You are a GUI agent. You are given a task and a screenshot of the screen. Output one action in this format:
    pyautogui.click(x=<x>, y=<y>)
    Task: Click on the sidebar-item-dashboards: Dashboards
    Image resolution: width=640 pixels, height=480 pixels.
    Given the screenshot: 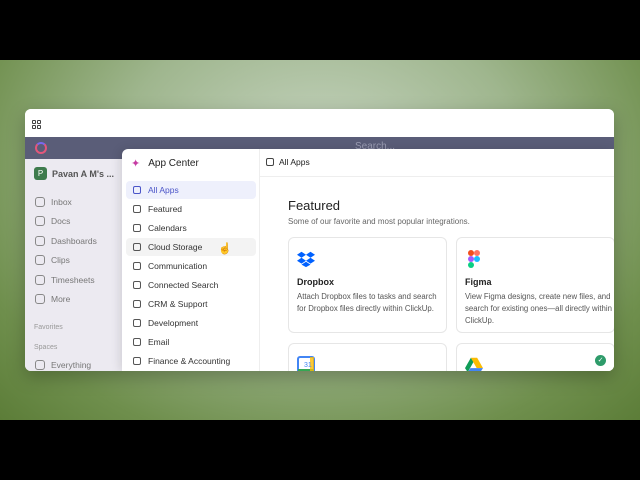 What is the action you would take?
    pyautogui.click(x=66, y=241)
    